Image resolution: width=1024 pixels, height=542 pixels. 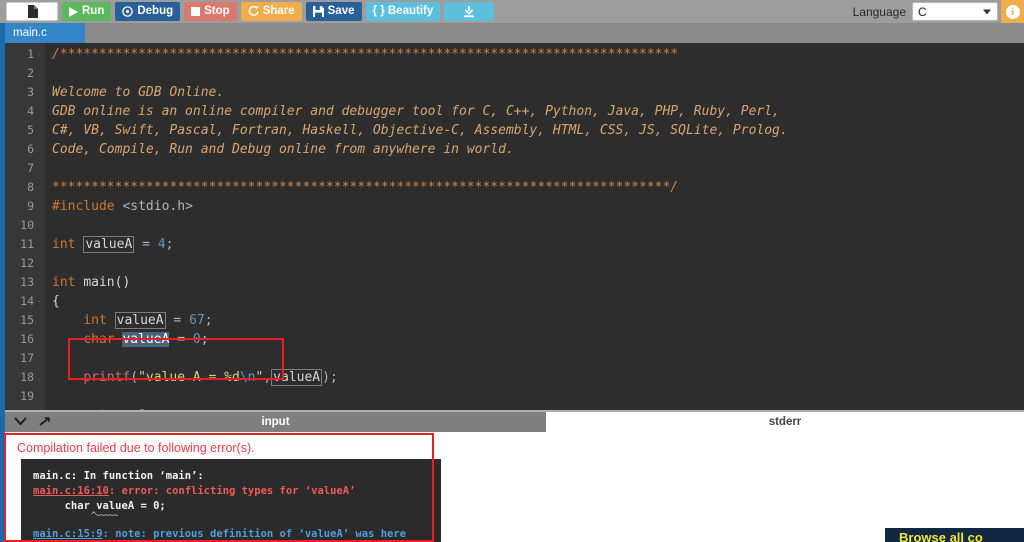 What do you see at coordinates (253, 11) in the screenshot?
I see `share-icon` at bounding box center [253, 11].